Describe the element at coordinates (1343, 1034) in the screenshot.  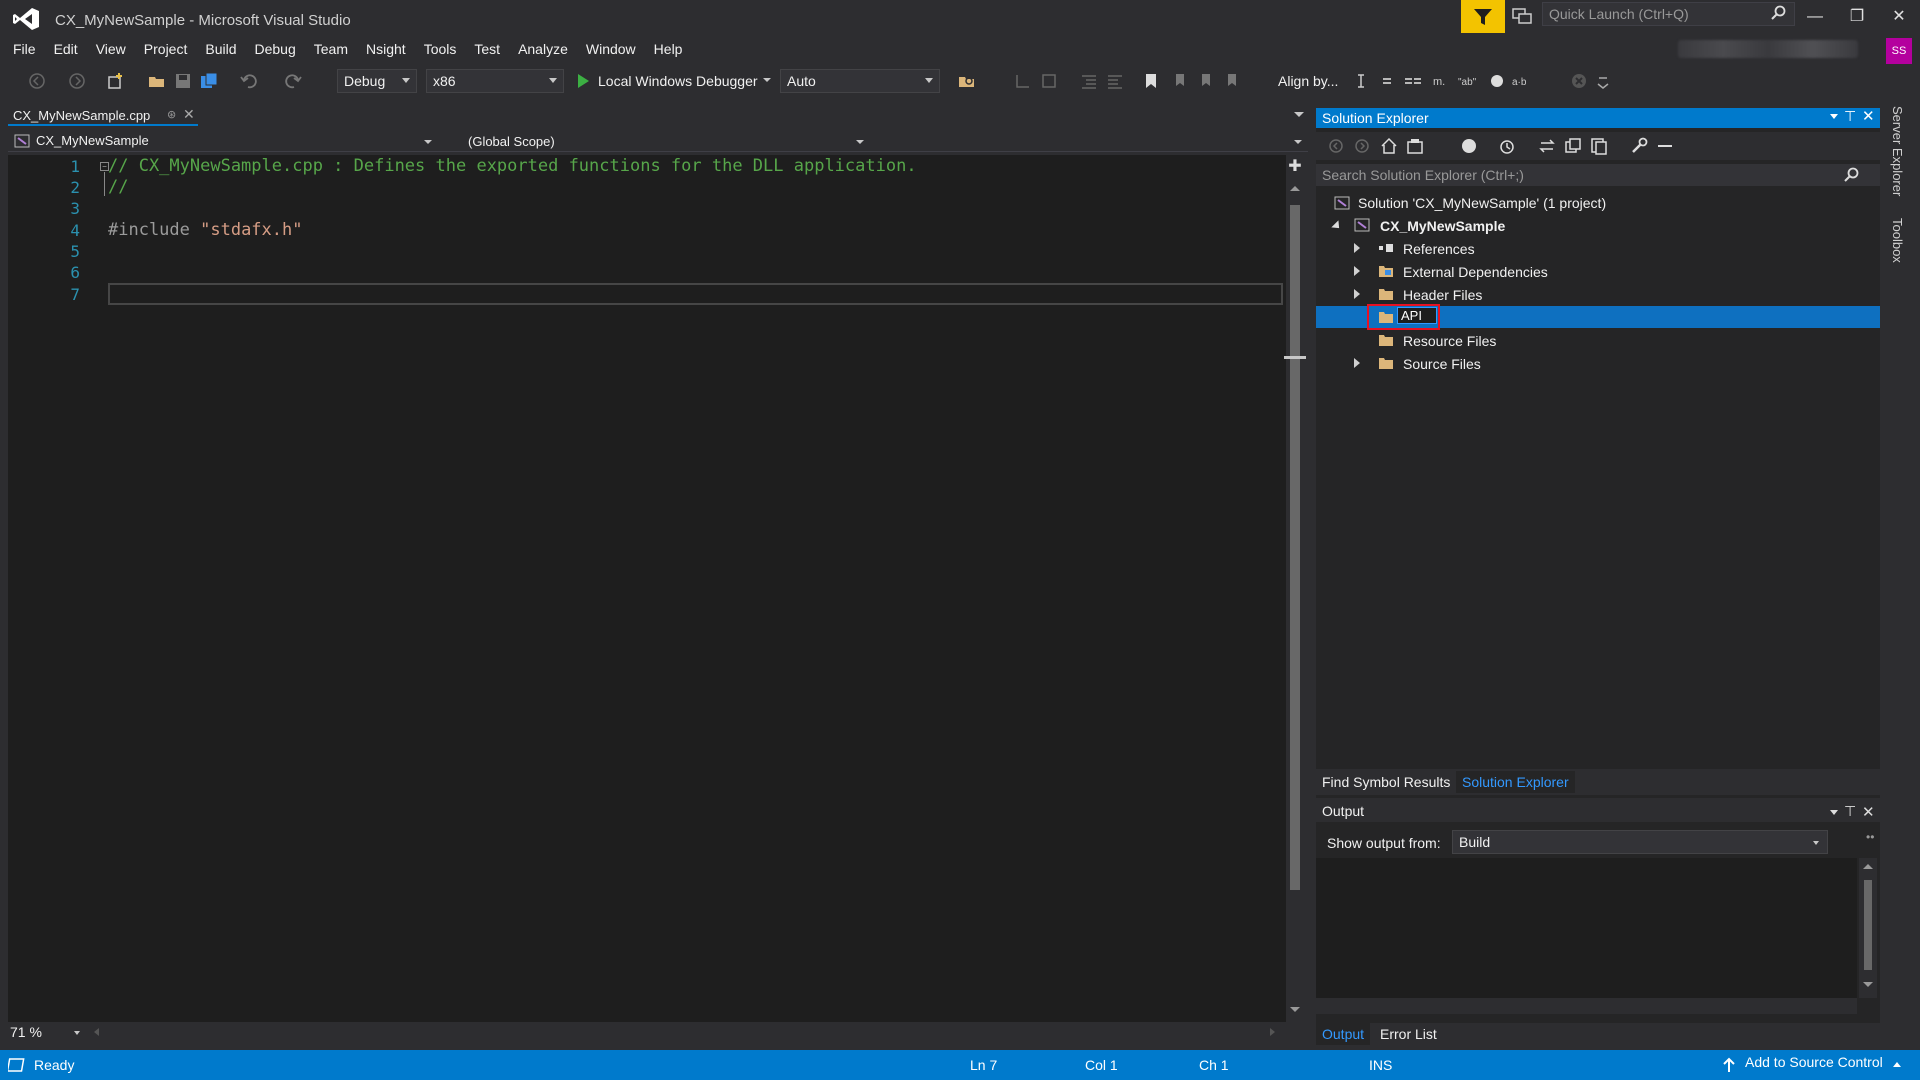
I see `tab-output: Output` at that location.